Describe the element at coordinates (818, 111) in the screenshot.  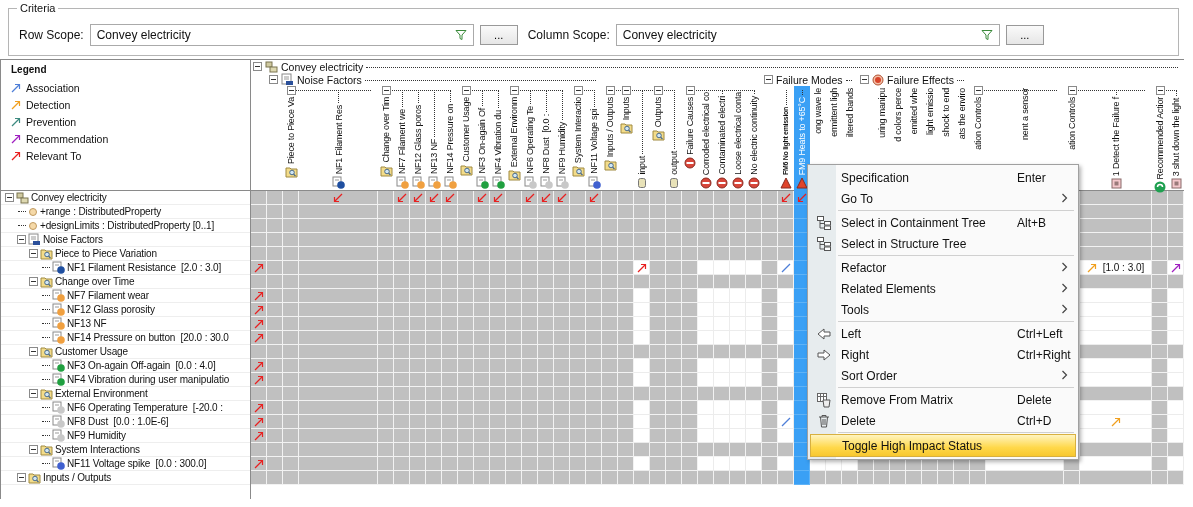
I see `column-header: ong wave le` at that location.